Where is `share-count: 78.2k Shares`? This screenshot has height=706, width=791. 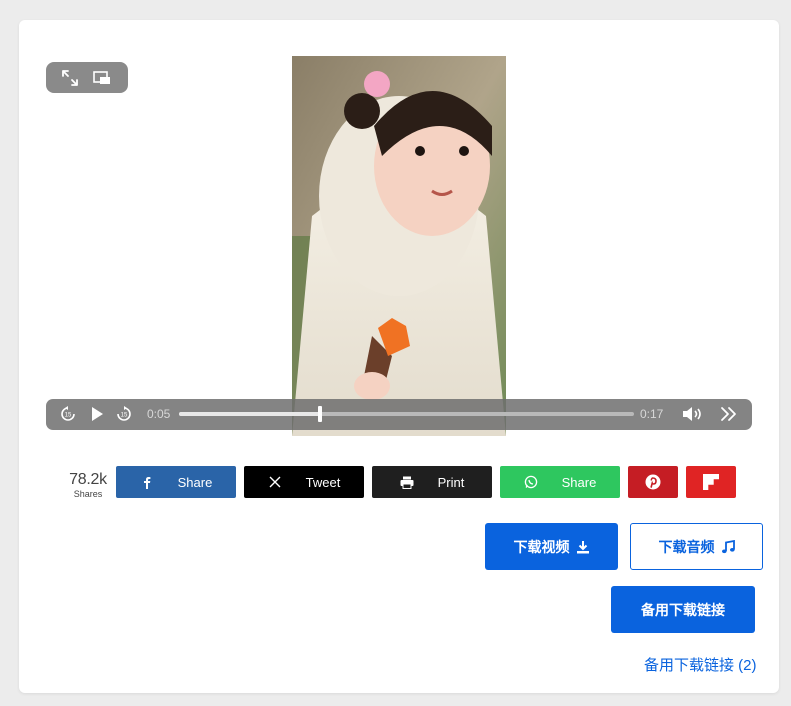 share-count: 78.2k Shares is located at coordinates (88, 485).